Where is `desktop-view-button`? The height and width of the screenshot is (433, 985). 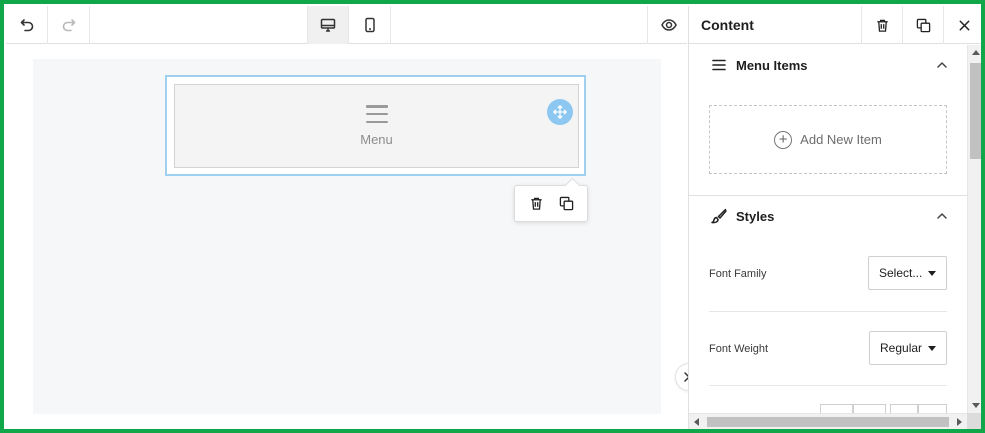
desktop-view-button is located at coordinates (328, 25).